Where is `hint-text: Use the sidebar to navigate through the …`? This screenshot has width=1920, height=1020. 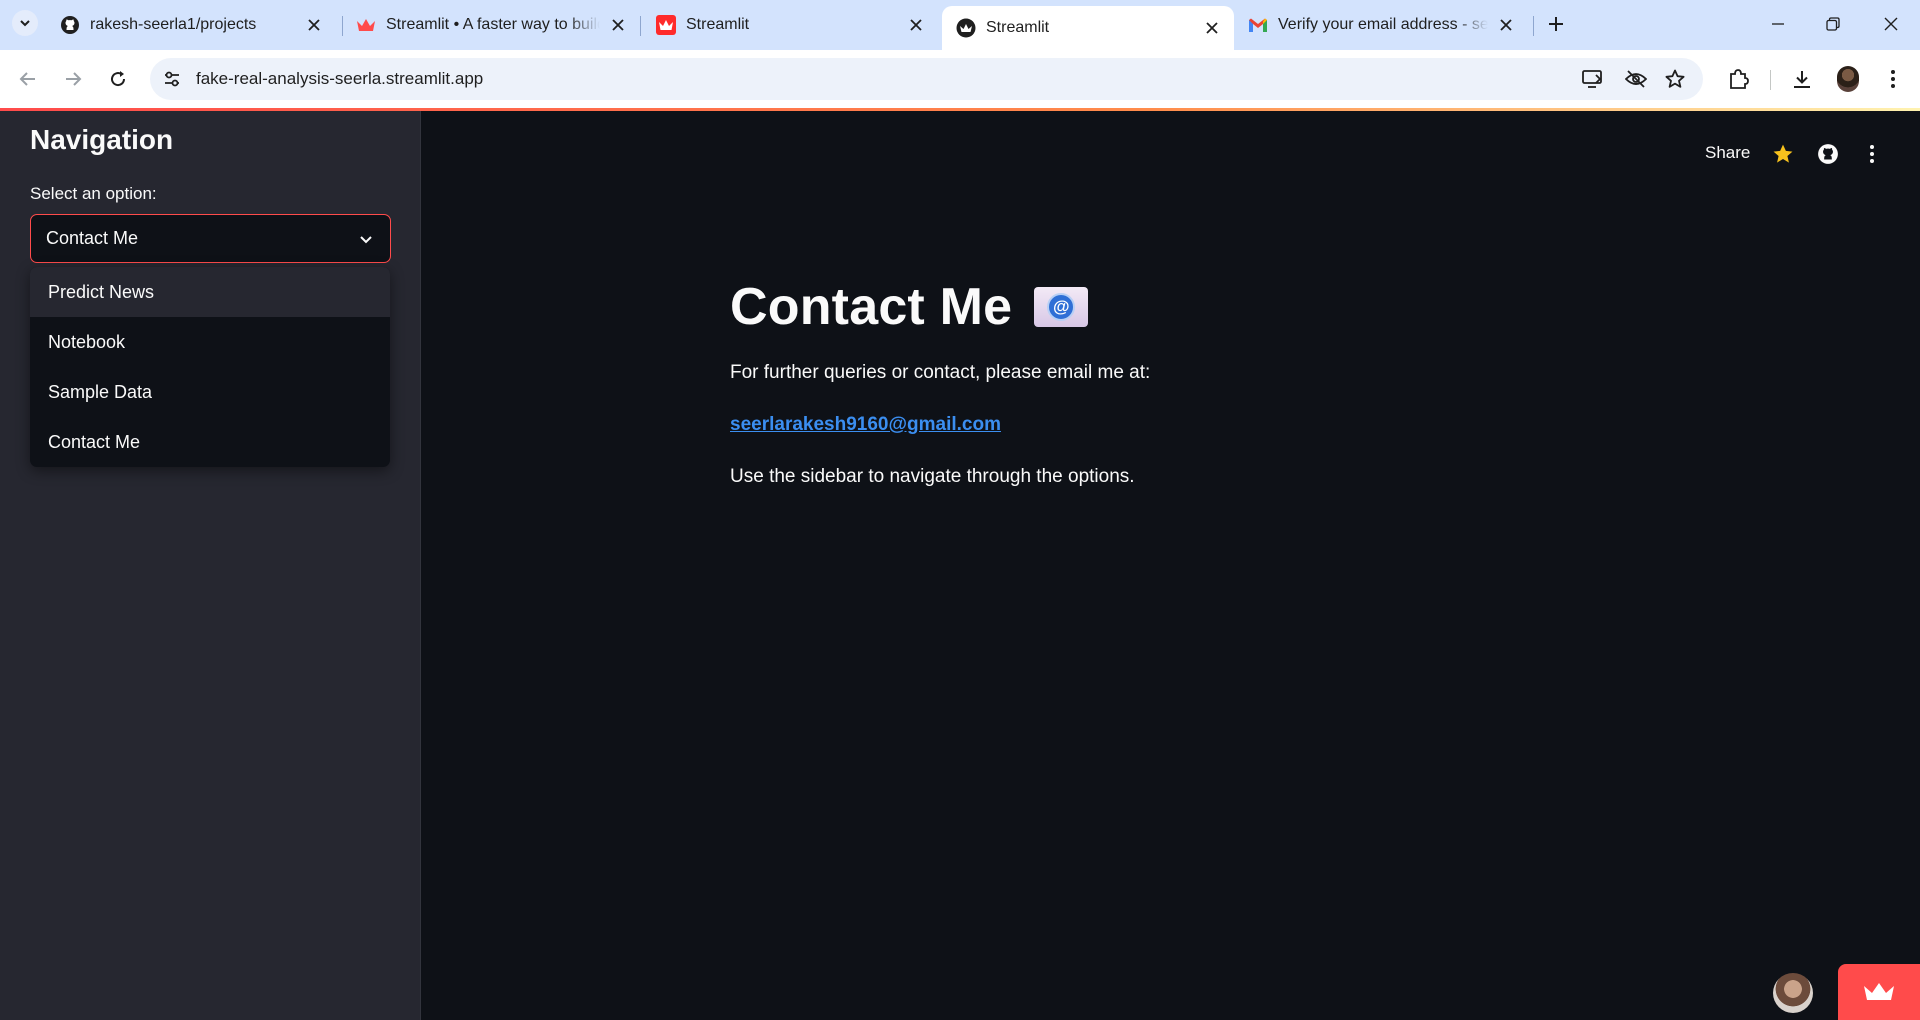
hint-text: Use the sidebar to navigate through the … is located at coordinates (932, 476).